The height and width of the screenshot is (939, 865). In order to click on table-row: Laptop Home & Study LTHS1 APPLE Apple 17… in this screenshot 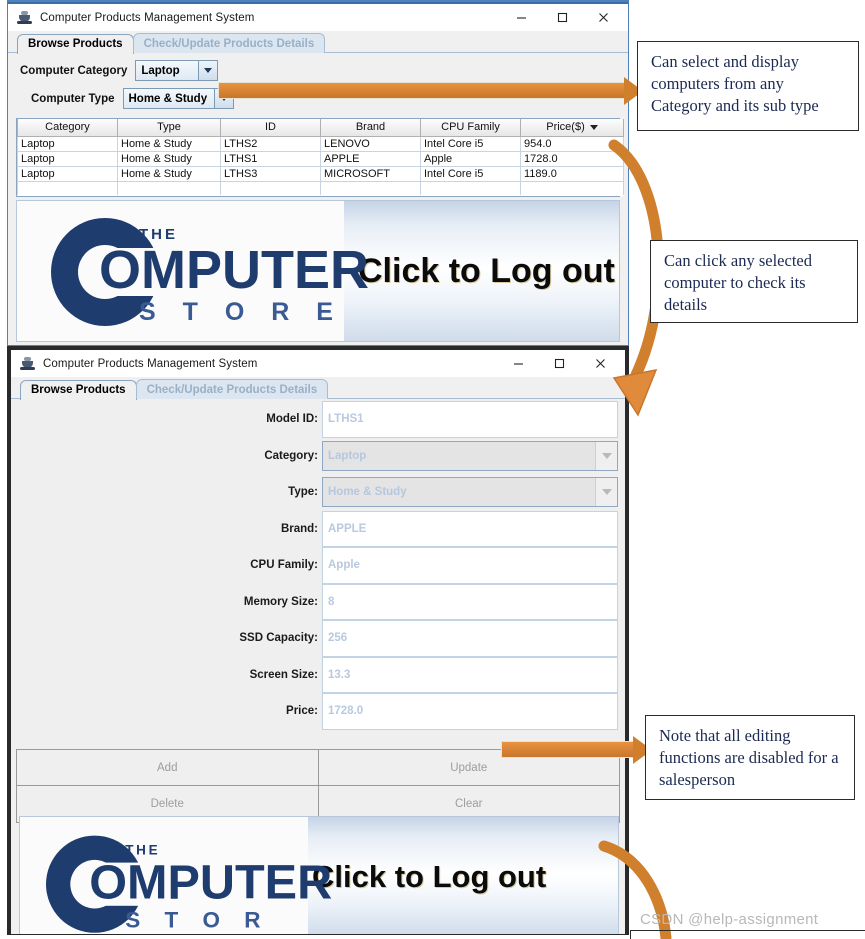, I will do `click(320, 159)`.